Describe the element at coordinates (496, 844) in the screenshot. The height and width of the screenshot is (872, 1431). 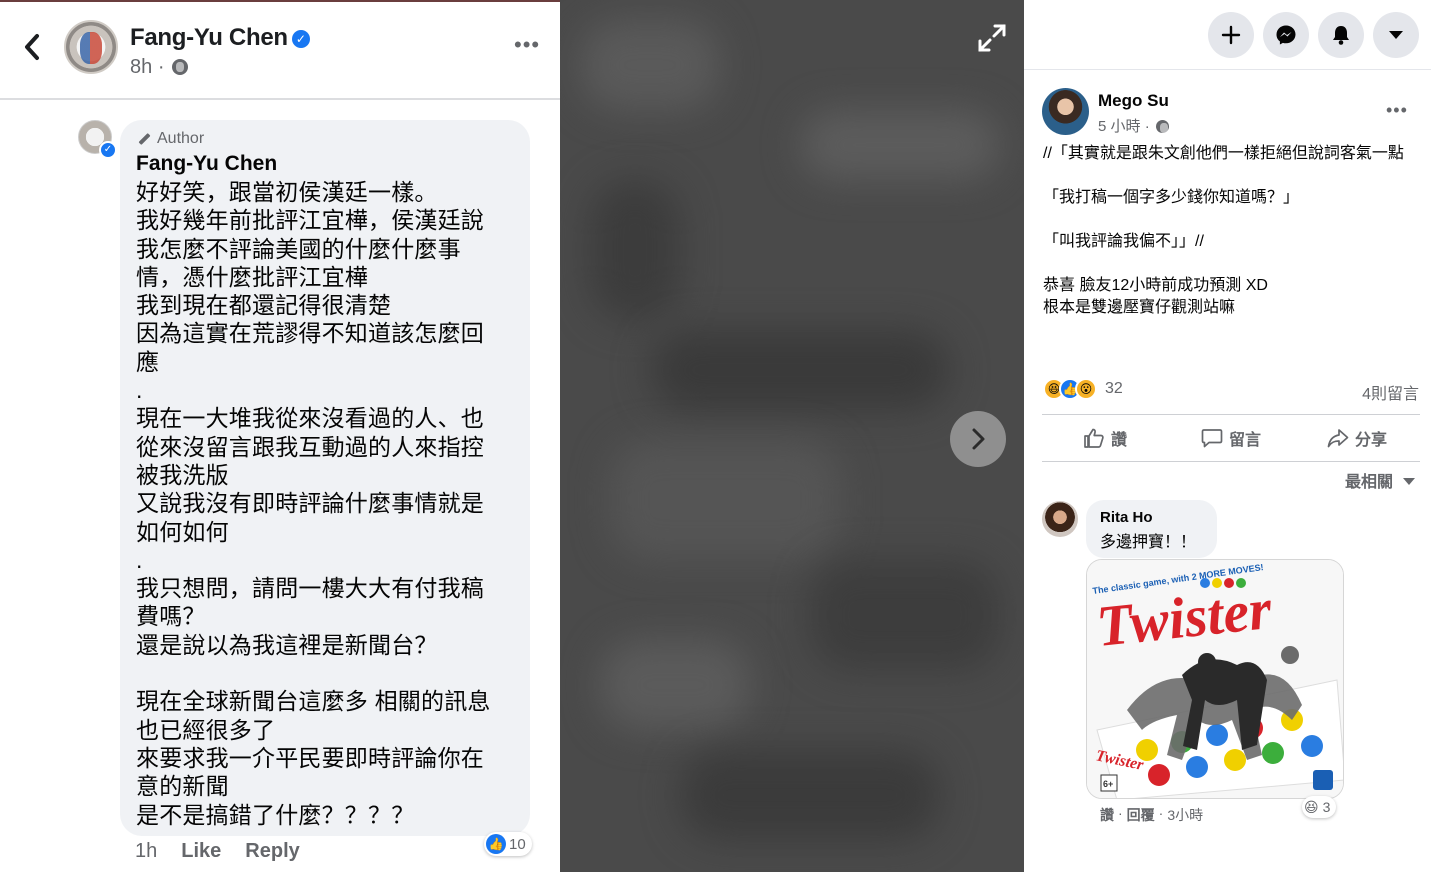
I see `thumbs-up-icon: 👍` at that location.